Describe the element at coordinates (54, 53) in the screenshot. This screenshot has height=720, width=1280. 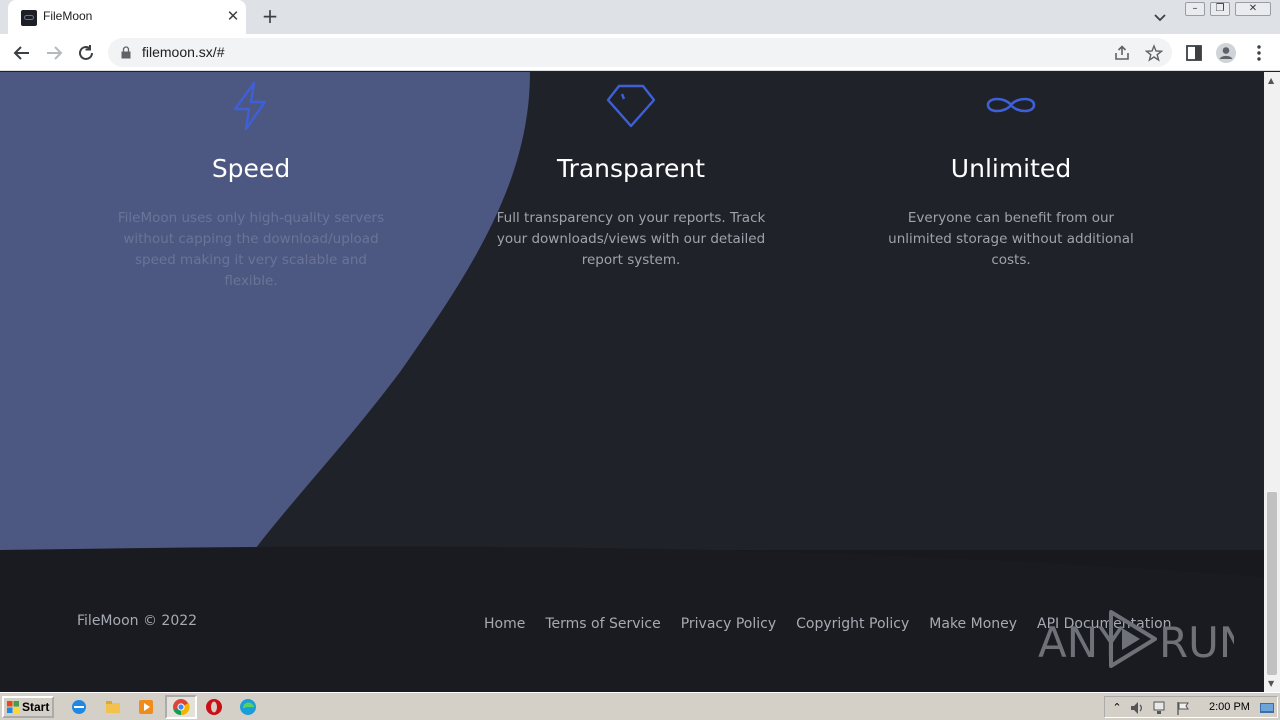
I see `forward-arrow-icon` at that location.